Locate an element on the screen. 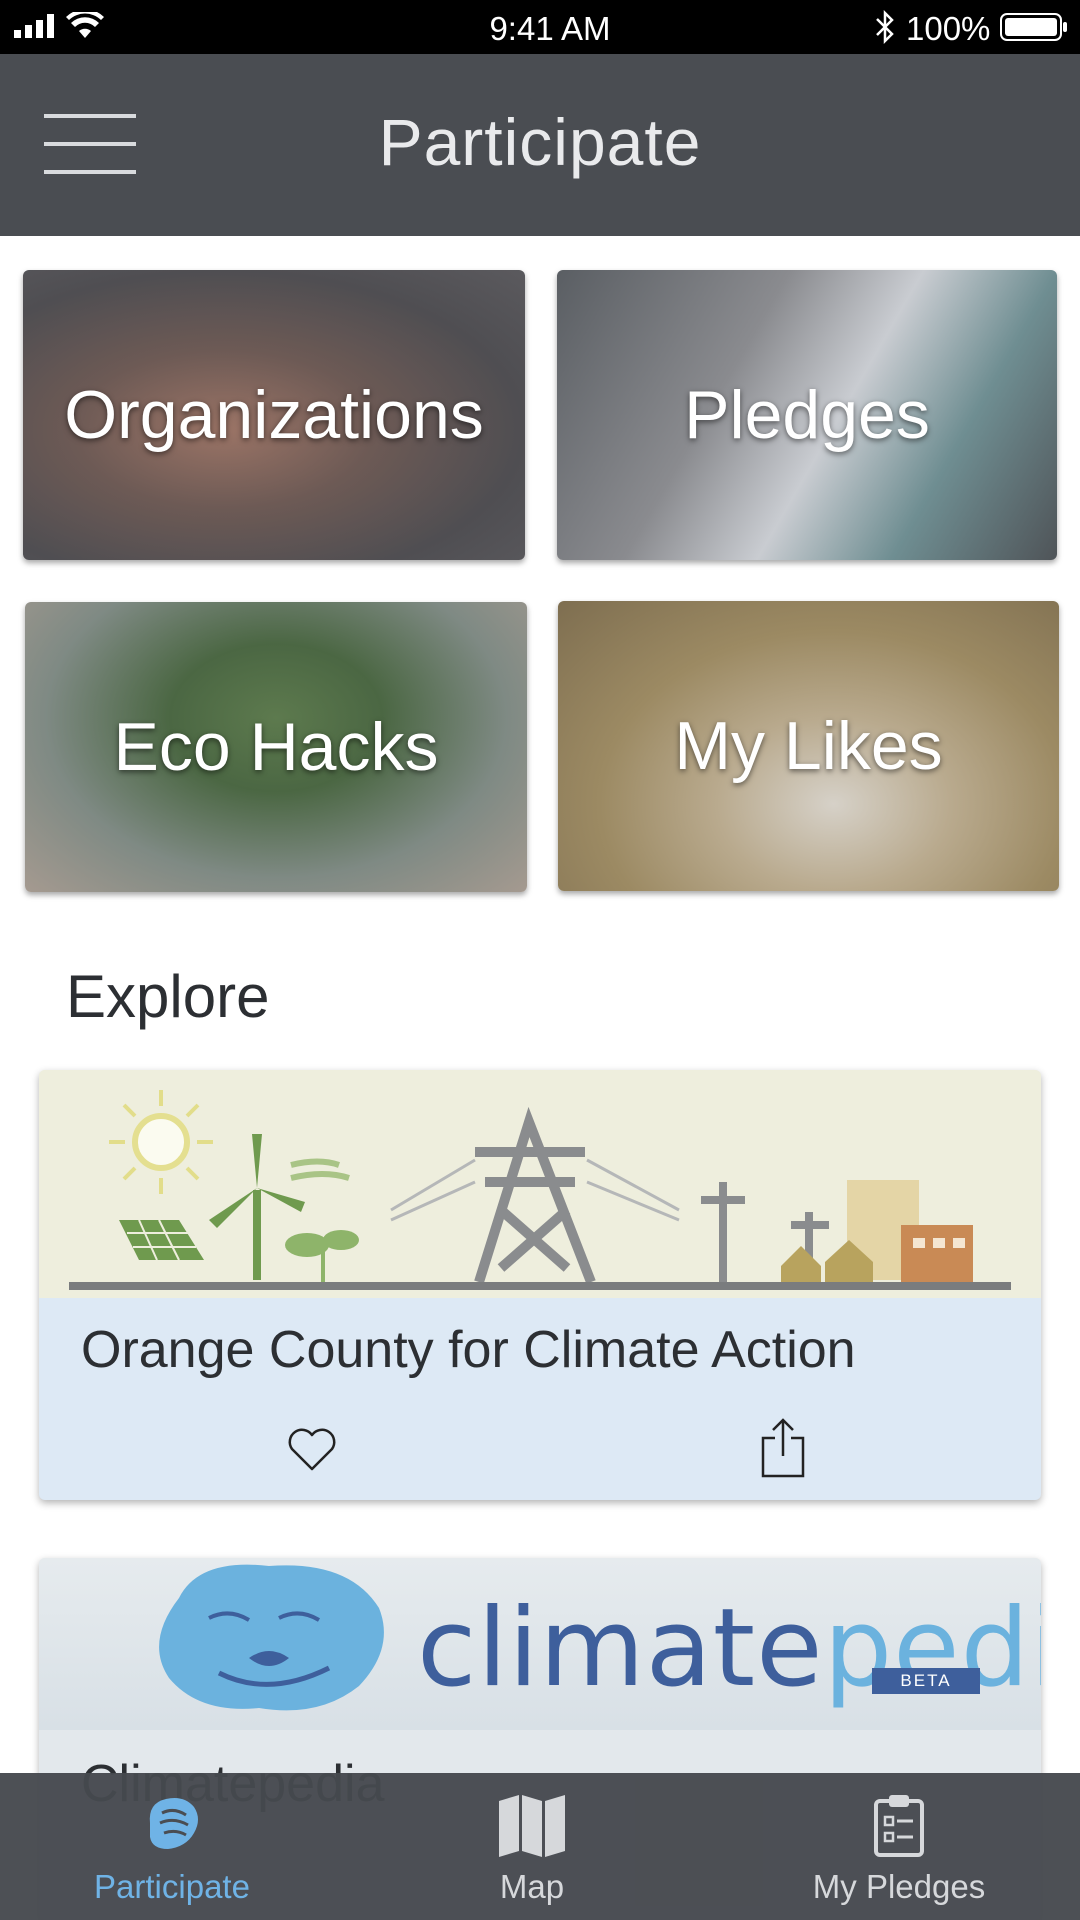  page-title: Participate is located at coordinates (540, 142).